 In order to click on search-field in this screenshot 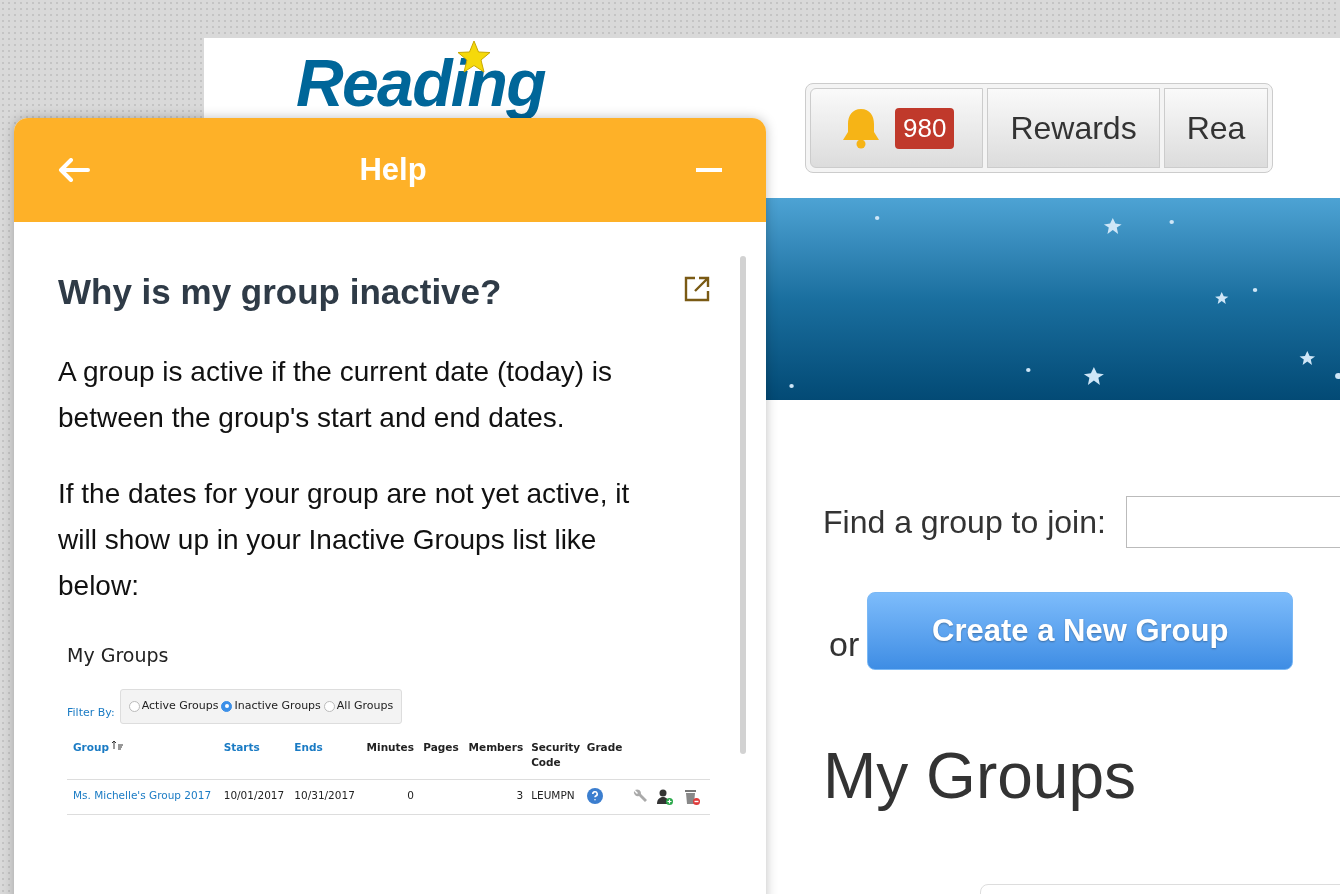, I will do `click(1232, 522)`.